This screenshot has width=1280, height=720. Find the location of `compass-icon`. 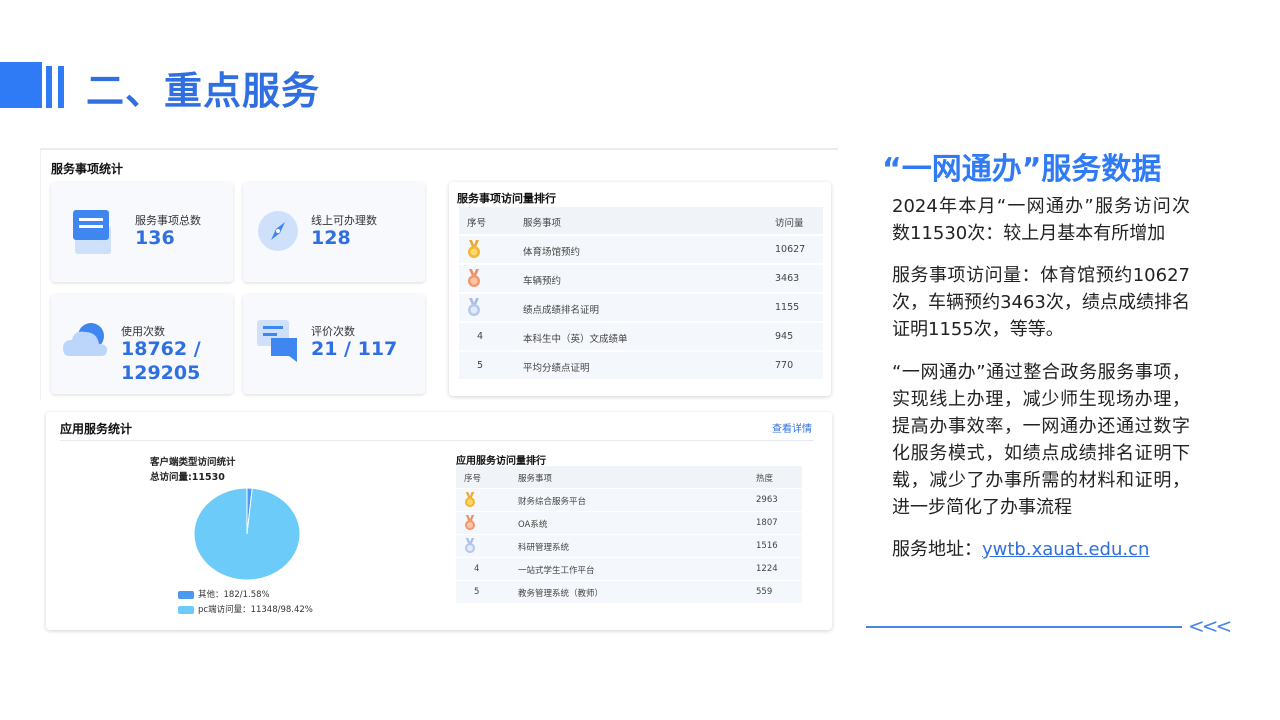

compass-icon is located at coordinates (278, 231).